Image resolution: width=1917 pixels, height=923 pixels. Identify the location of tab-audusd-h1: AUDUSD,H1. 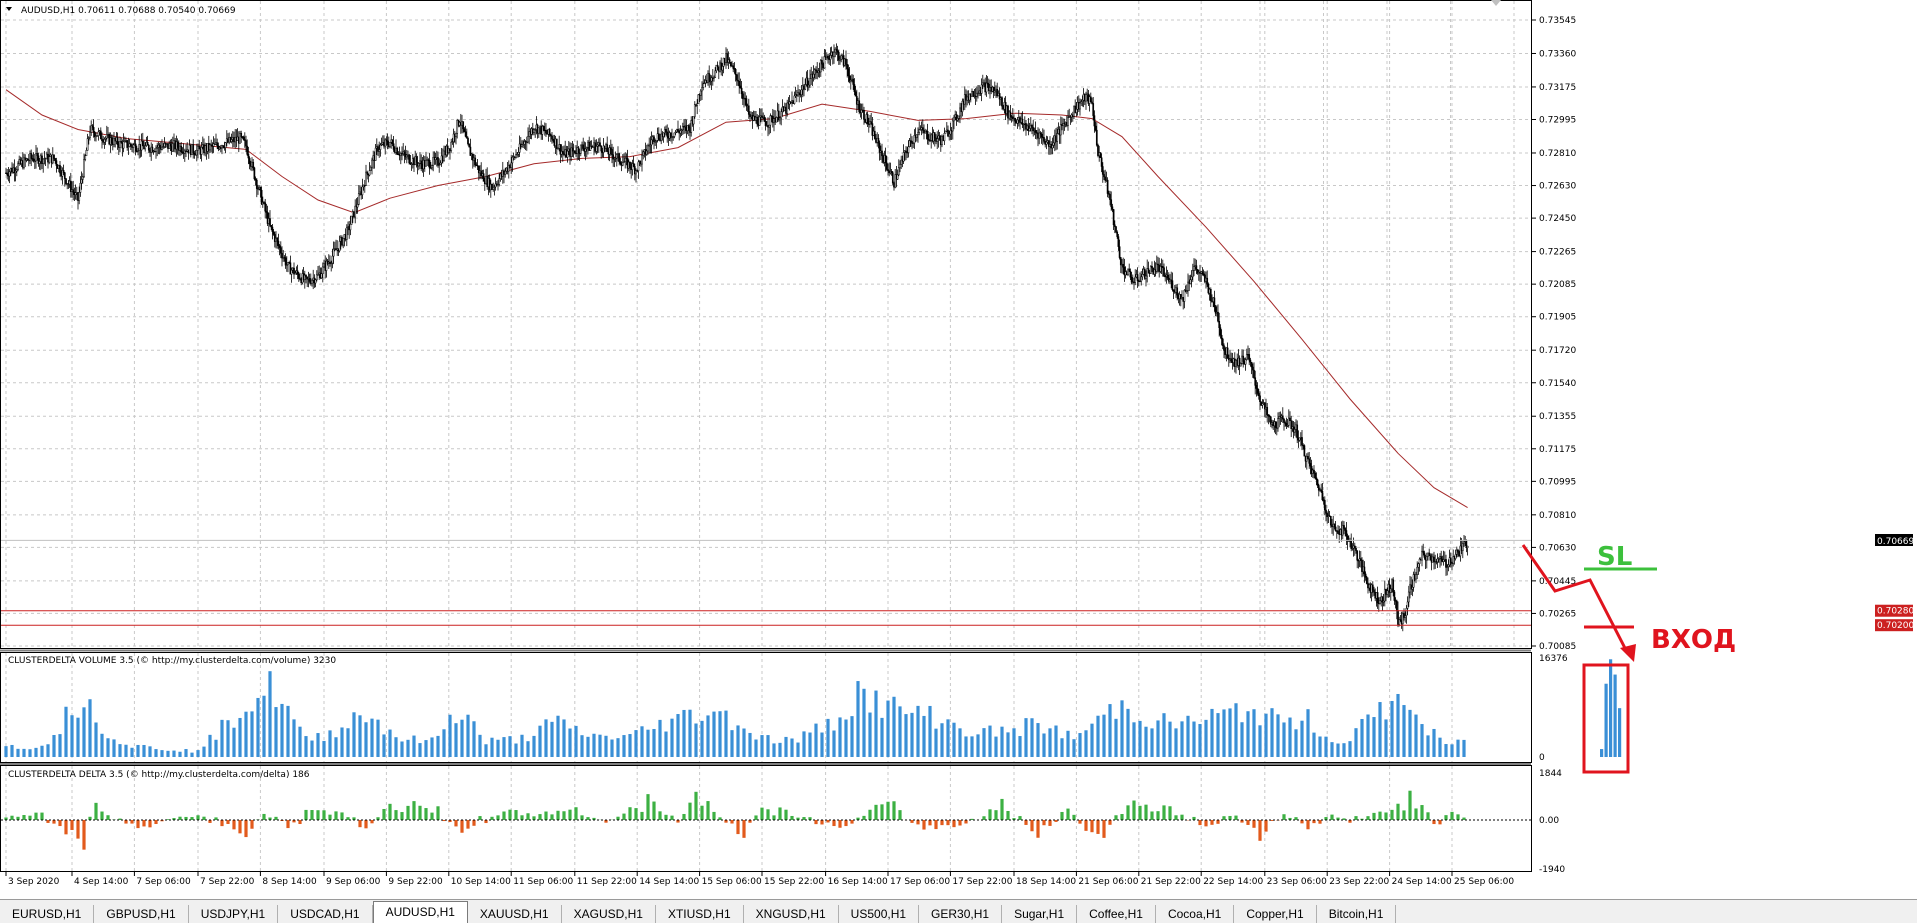
(420, 912).